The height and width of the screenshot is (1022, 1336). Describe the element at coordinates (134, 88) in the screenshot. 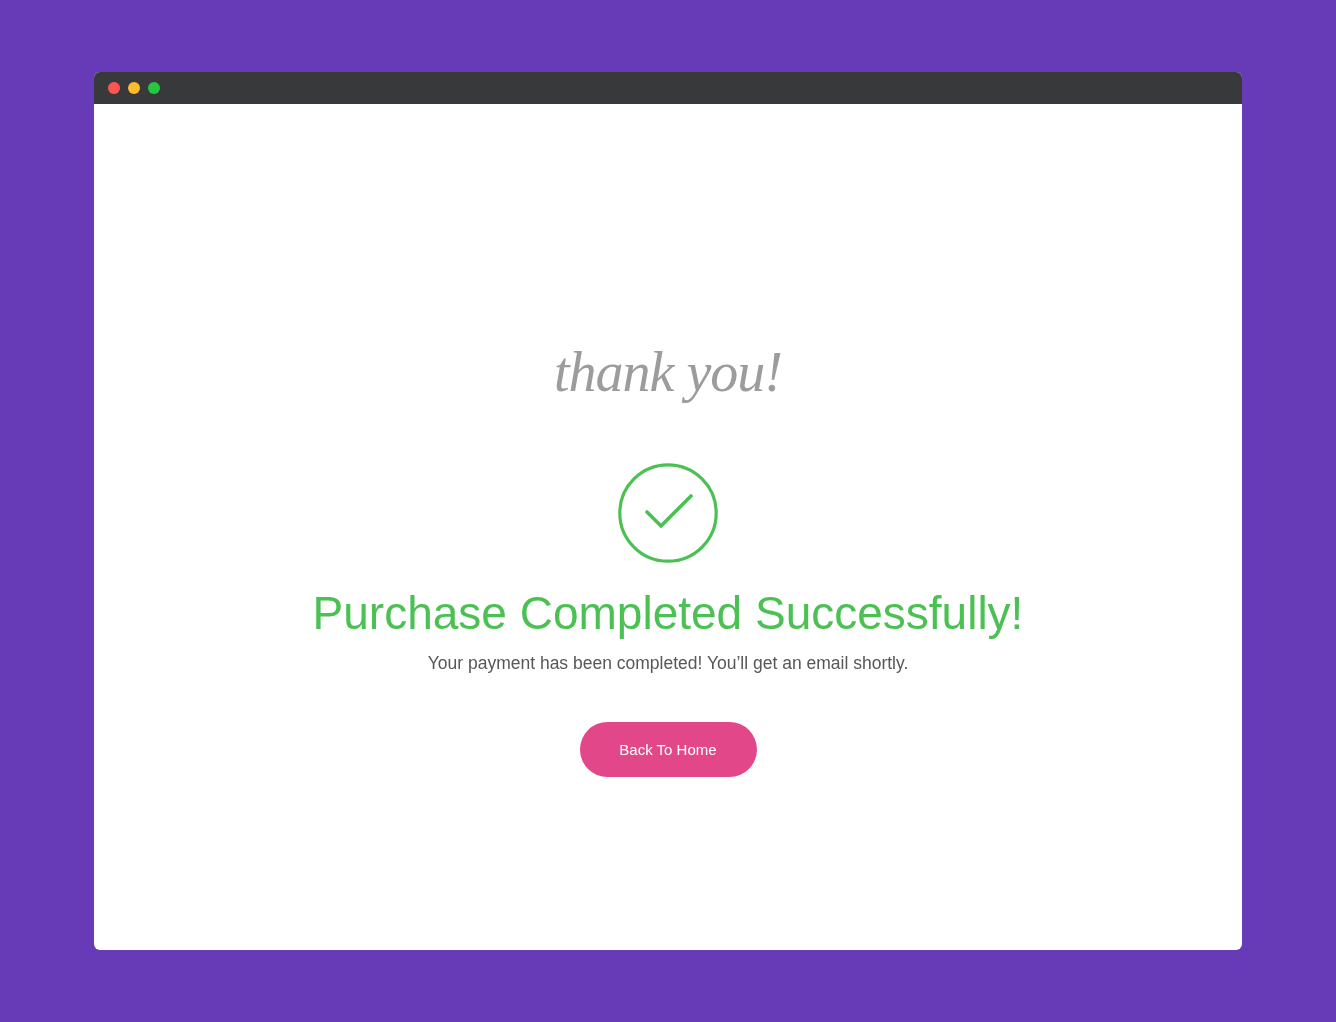

I see `minimize-button` at that location.